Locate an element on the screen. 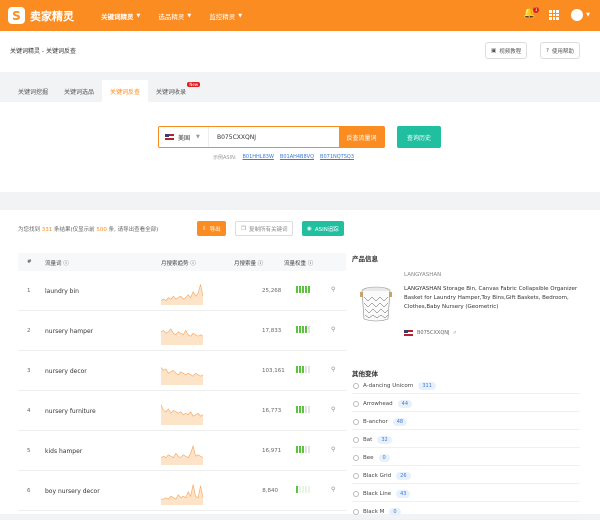 The height and width of the screenshot is (520, 600). keyword-text: nursery decor is located at coordinates (66, 371).